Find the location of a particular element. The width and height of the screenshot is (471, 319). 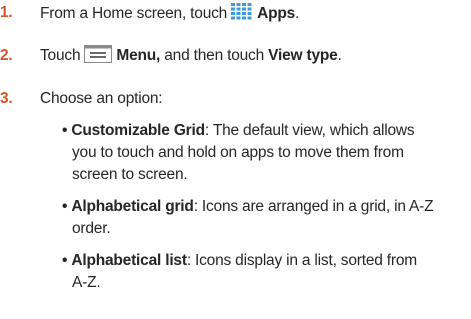

option-term: Alphabetical grid is located at coordinates (132, 206).